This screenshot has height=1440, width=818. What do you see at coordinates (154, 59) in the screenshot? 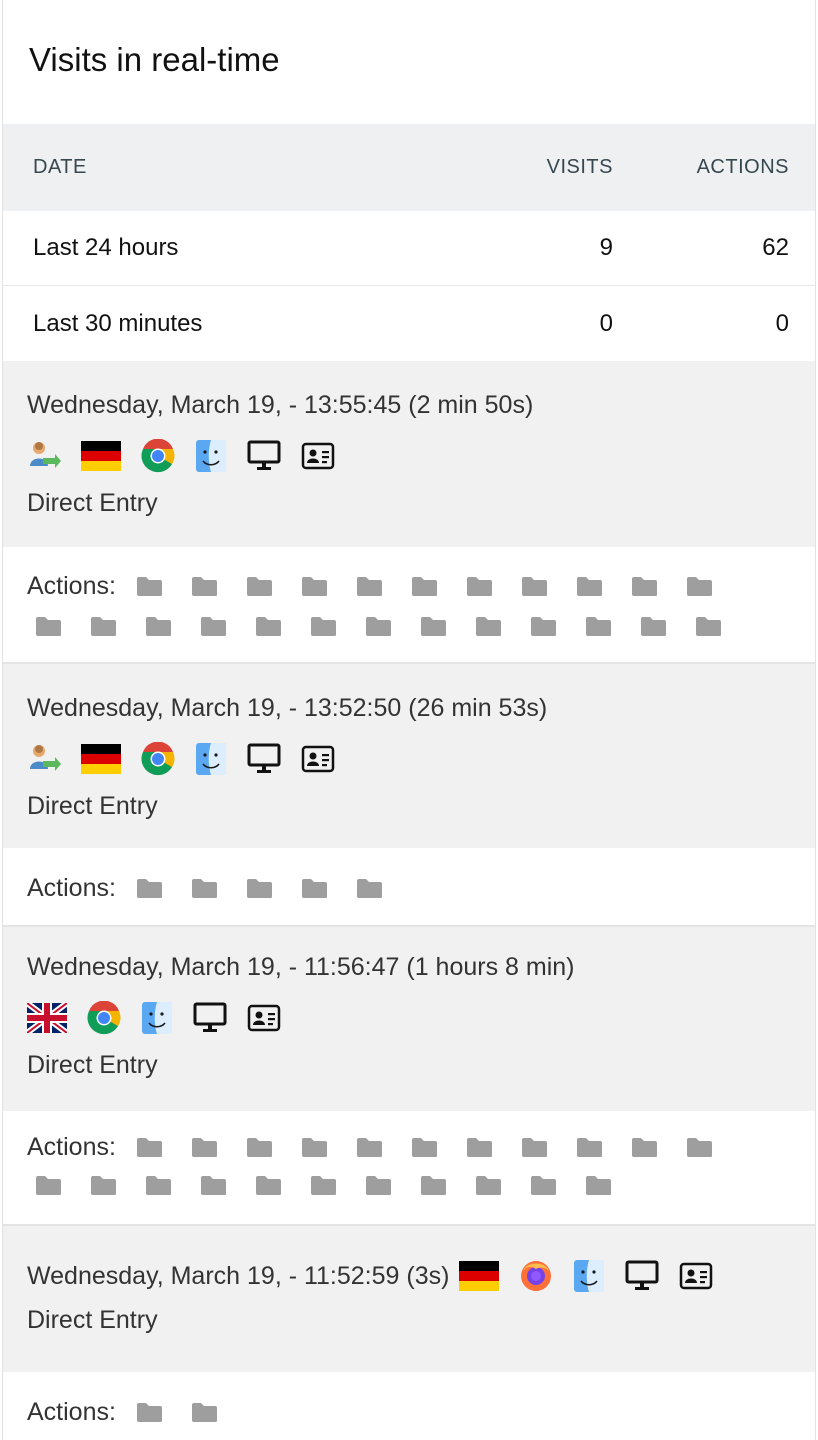
I see `widget-title: Visits in real-time` at bounding box center [154, 59].